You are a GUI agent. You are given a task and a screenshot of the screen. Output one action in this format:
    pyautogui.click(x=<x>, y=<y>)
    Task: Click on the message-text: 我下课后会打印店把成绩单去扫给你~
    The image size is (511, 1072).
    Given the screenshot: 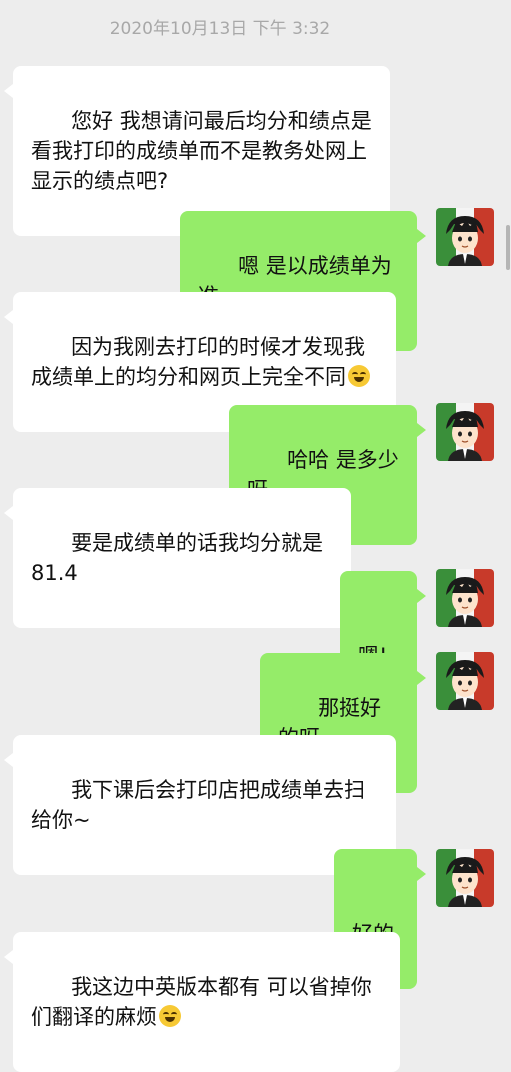 What is the action you would take?
    pyautogui.click(x=198, y=805)
    